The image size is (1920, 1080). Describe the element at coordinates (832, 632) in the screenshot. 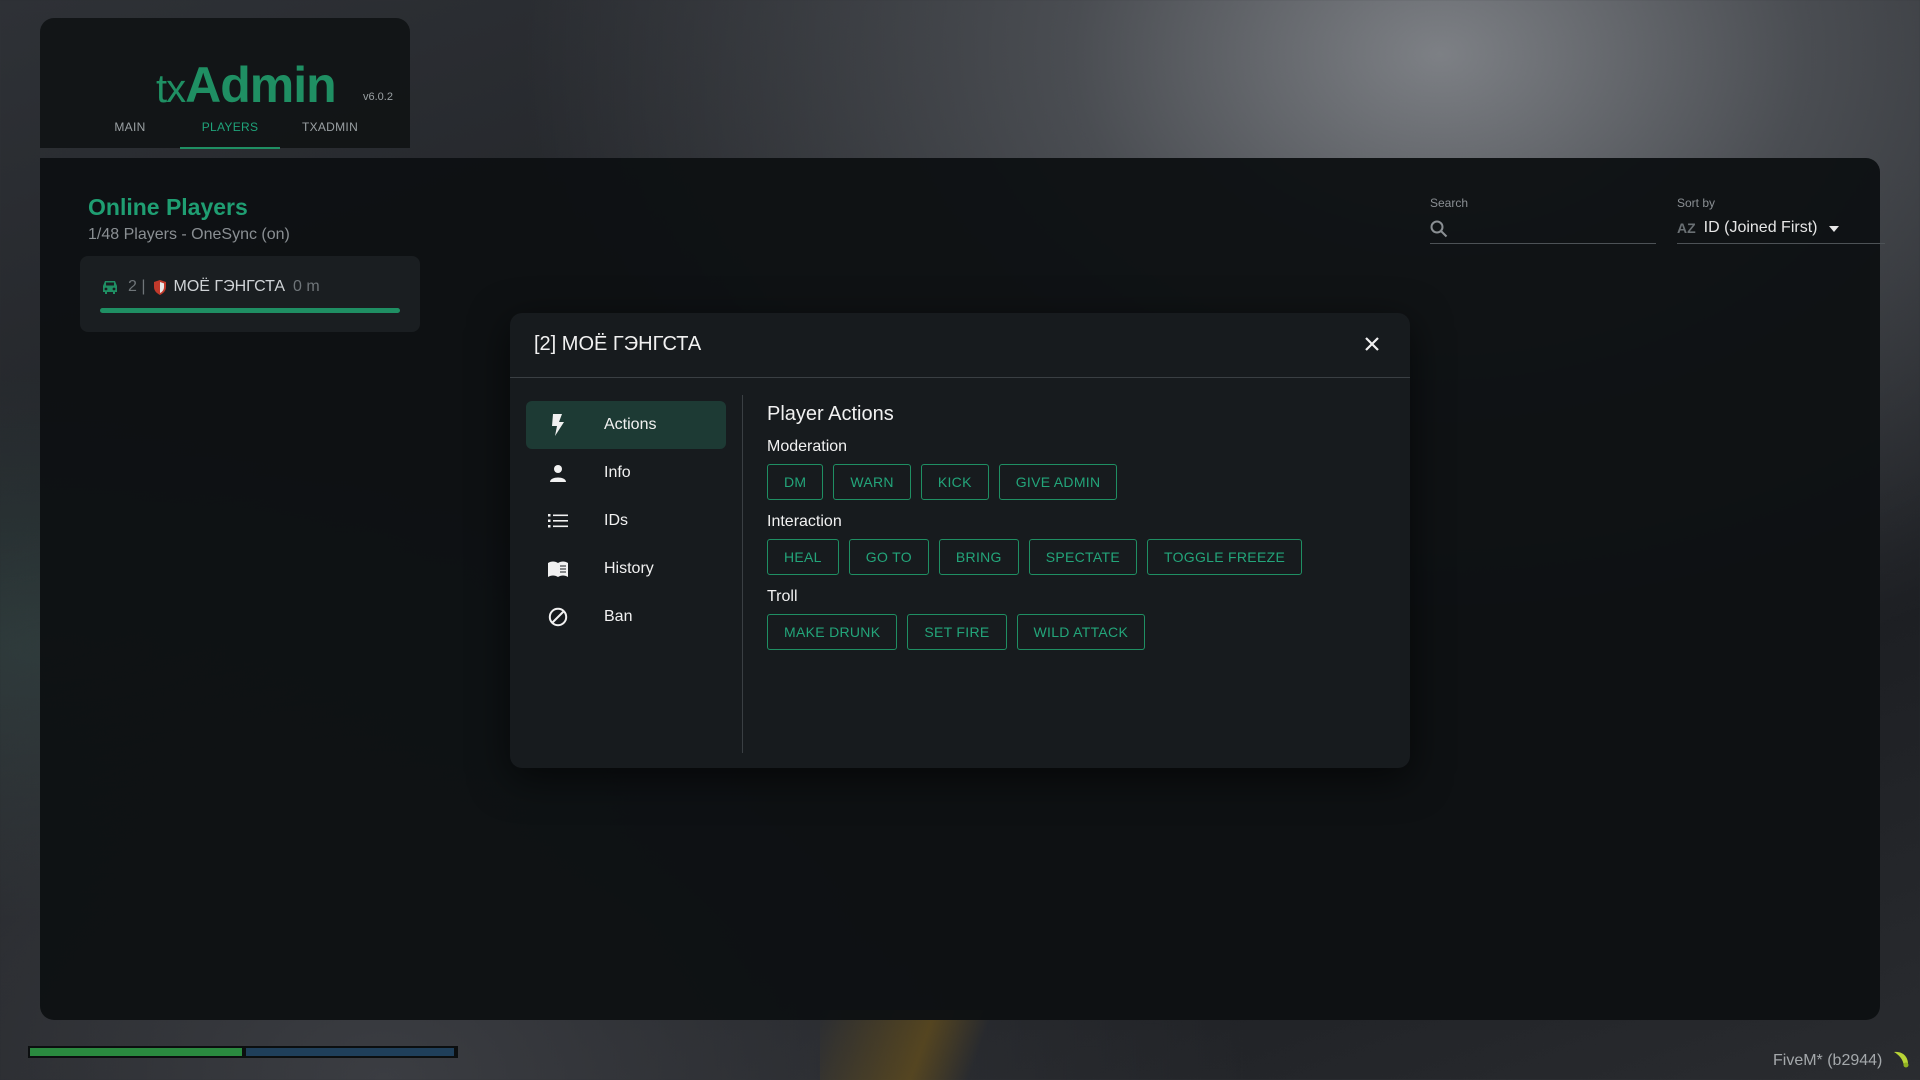

I see `make-drunk-button: MAKE DRUNK` at that location.